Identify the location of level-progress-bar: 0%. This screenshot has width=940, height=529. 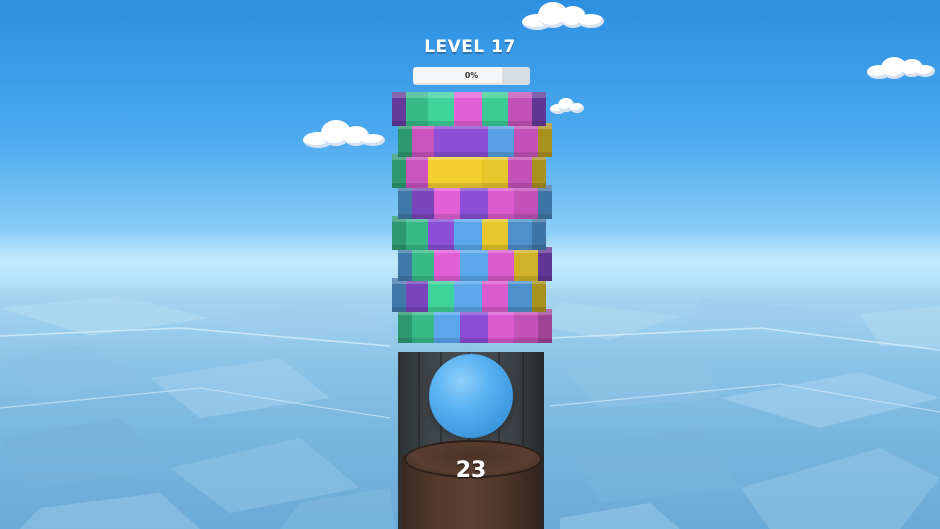
(471, 76).